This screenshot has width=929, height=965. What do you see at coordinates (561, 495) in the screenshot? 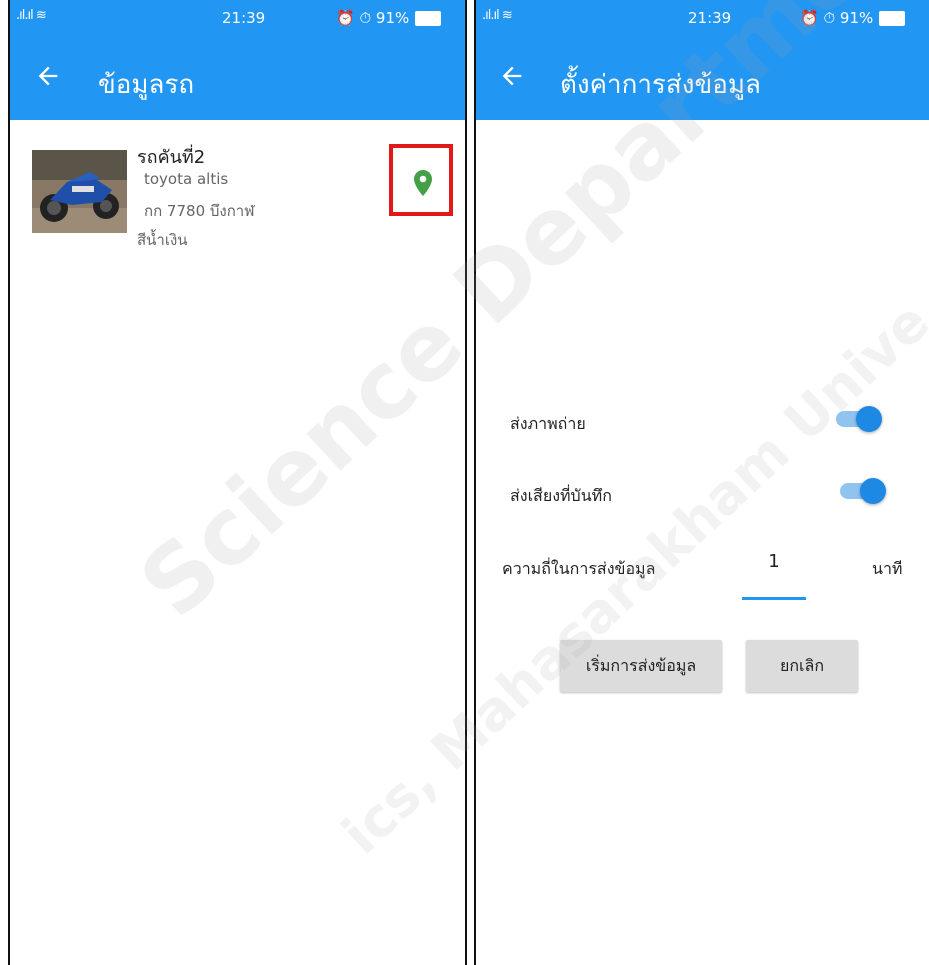
I see `send-audio-label: ส่งเสียงที่บันทึก` at bounding box center [561, 495].